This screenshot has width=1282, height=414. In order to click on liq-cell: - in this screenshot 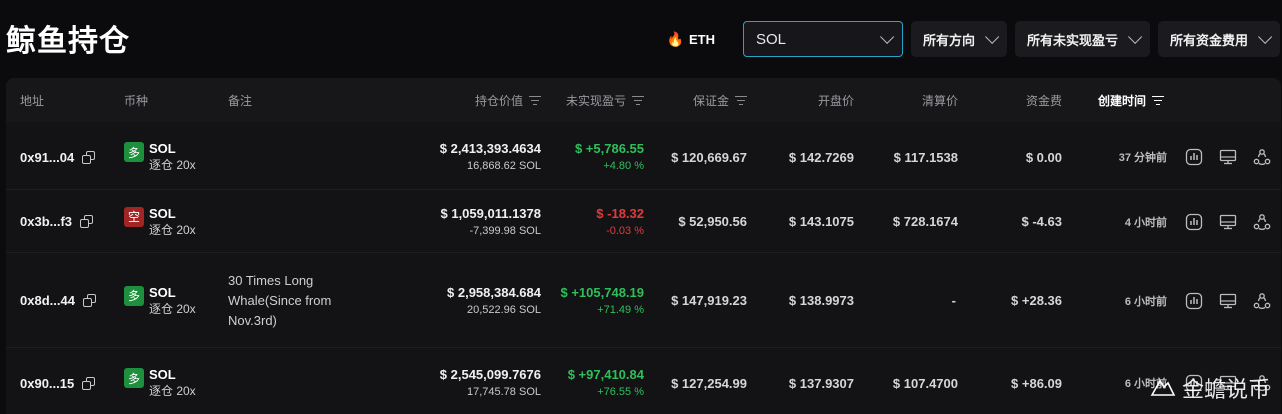, I will do `click(954, 300)`.